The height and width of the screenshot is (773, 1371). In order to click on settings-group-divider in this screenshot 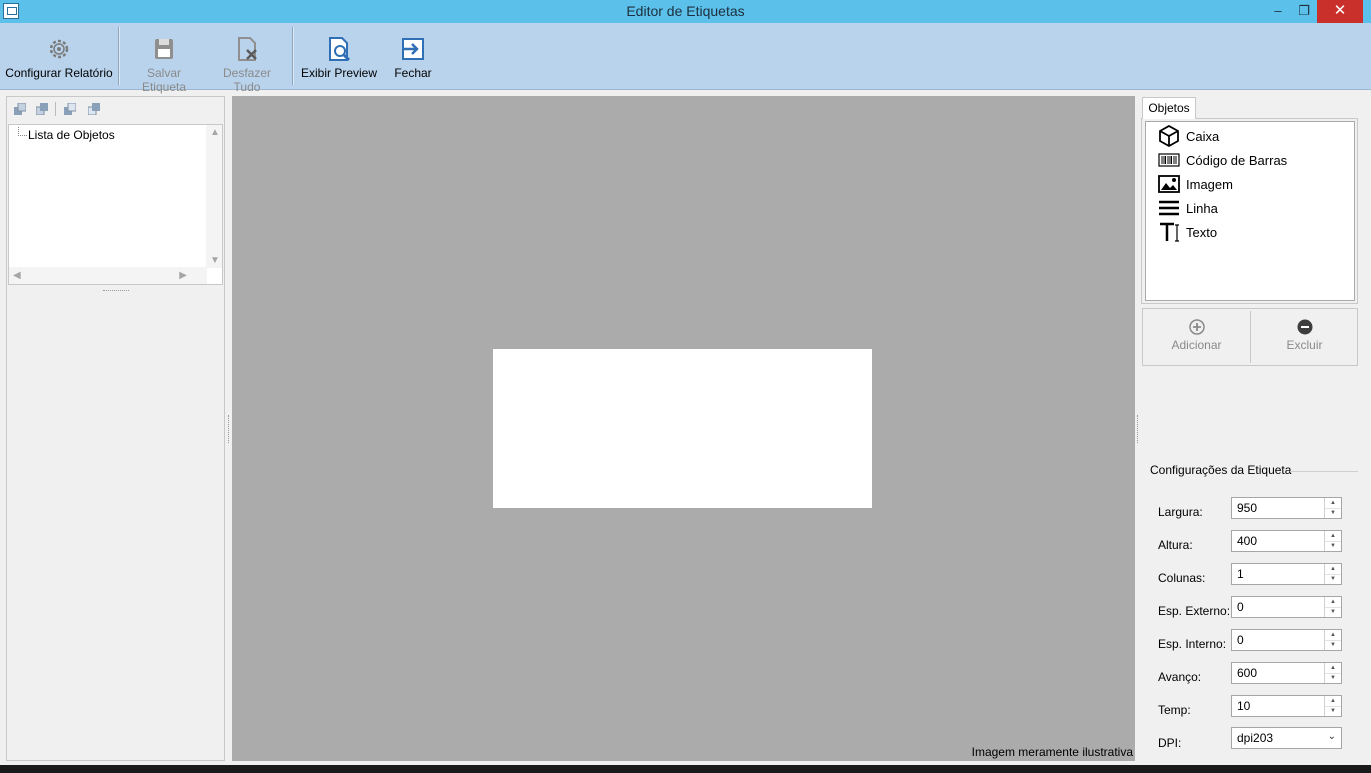, I will do `click(1324, 471)`.